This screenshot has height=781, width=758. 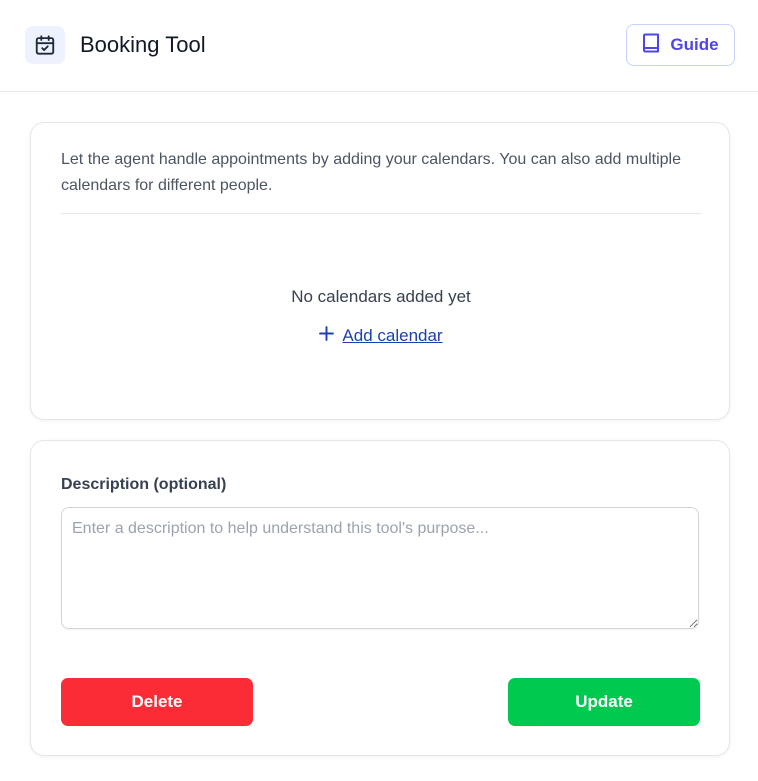 I want to click on page-title: Booking Tool, so click(x=143, y=44).